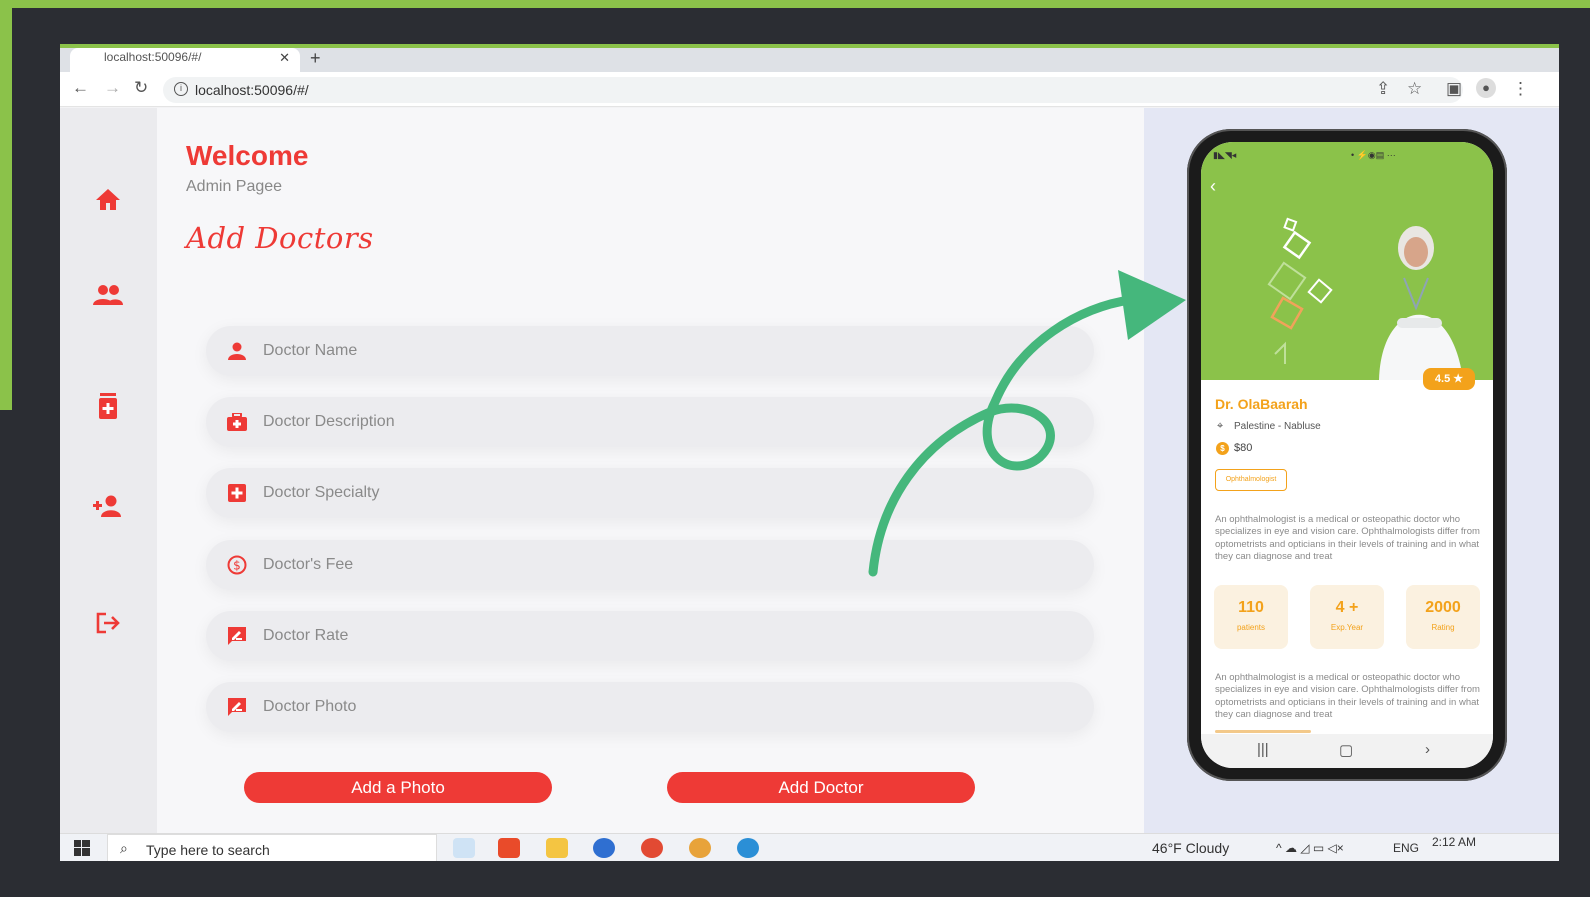  I want to click on reload-icon: ↻, so click(141, 88).